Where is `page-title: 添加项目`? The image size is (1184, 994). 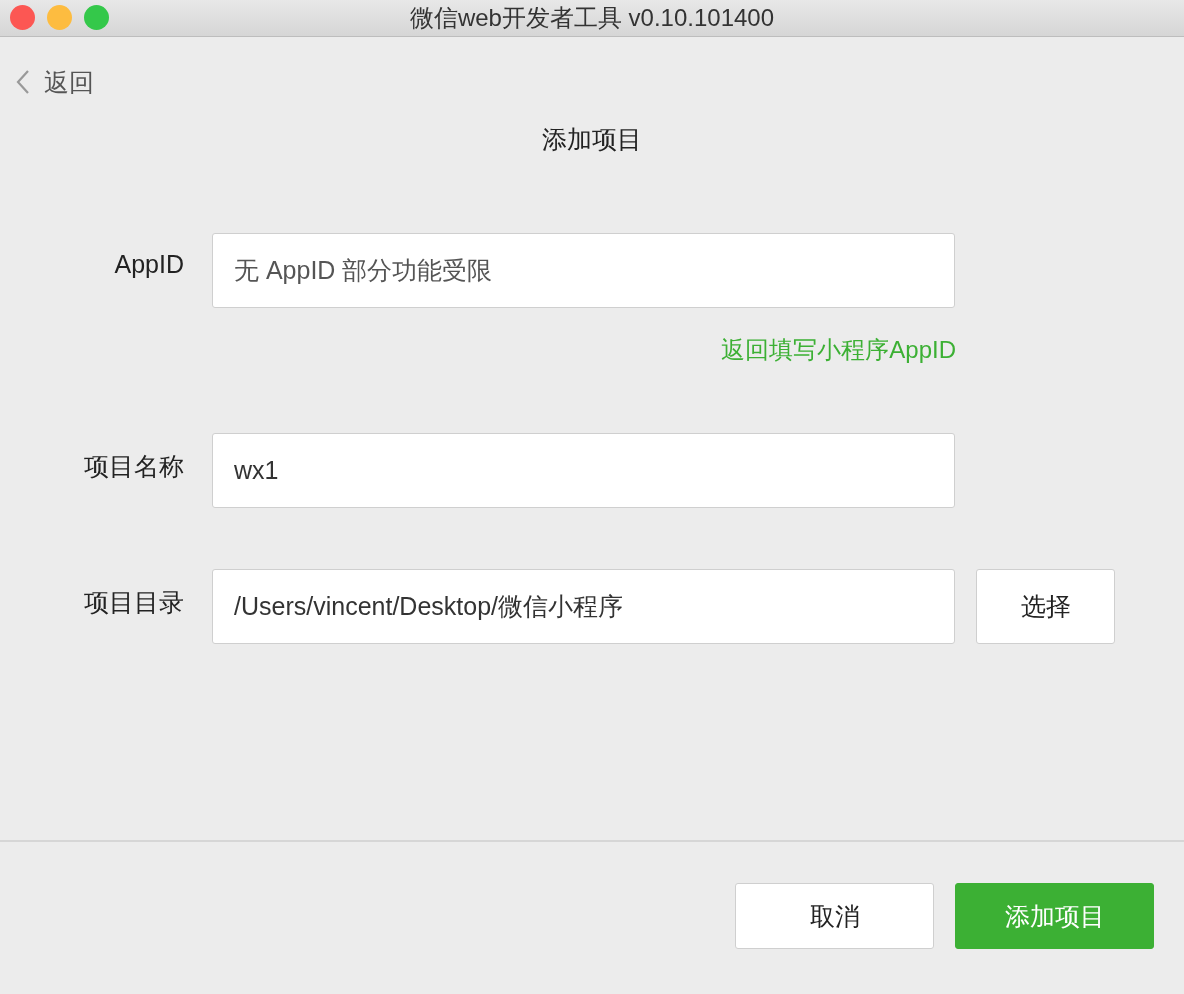 page-title: 添加项目 is located at coordinates (592, 139).